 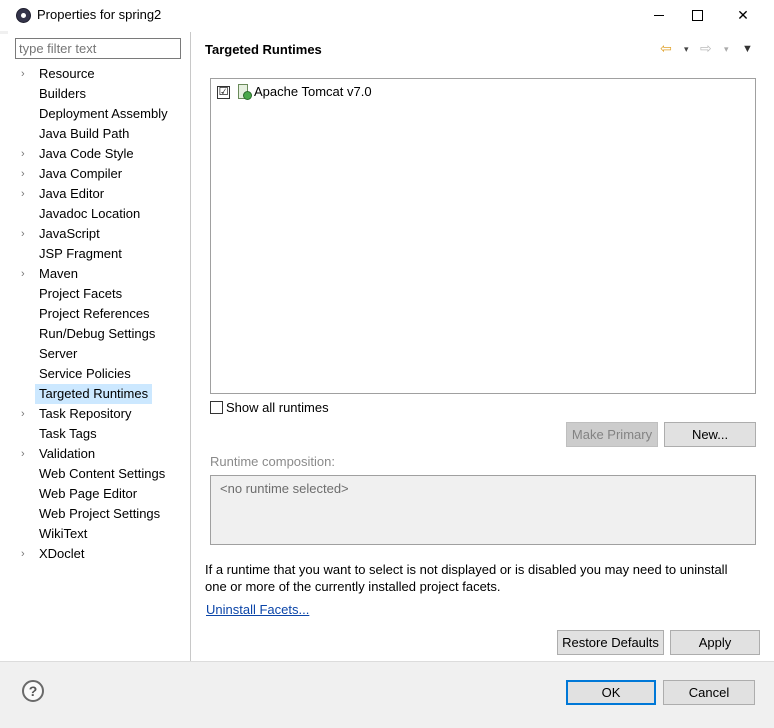 What do you see at coordinates (263, 49) in the screenshot?
I see `page-title: Targeted Runtimes` at bounding box center [263, 49].